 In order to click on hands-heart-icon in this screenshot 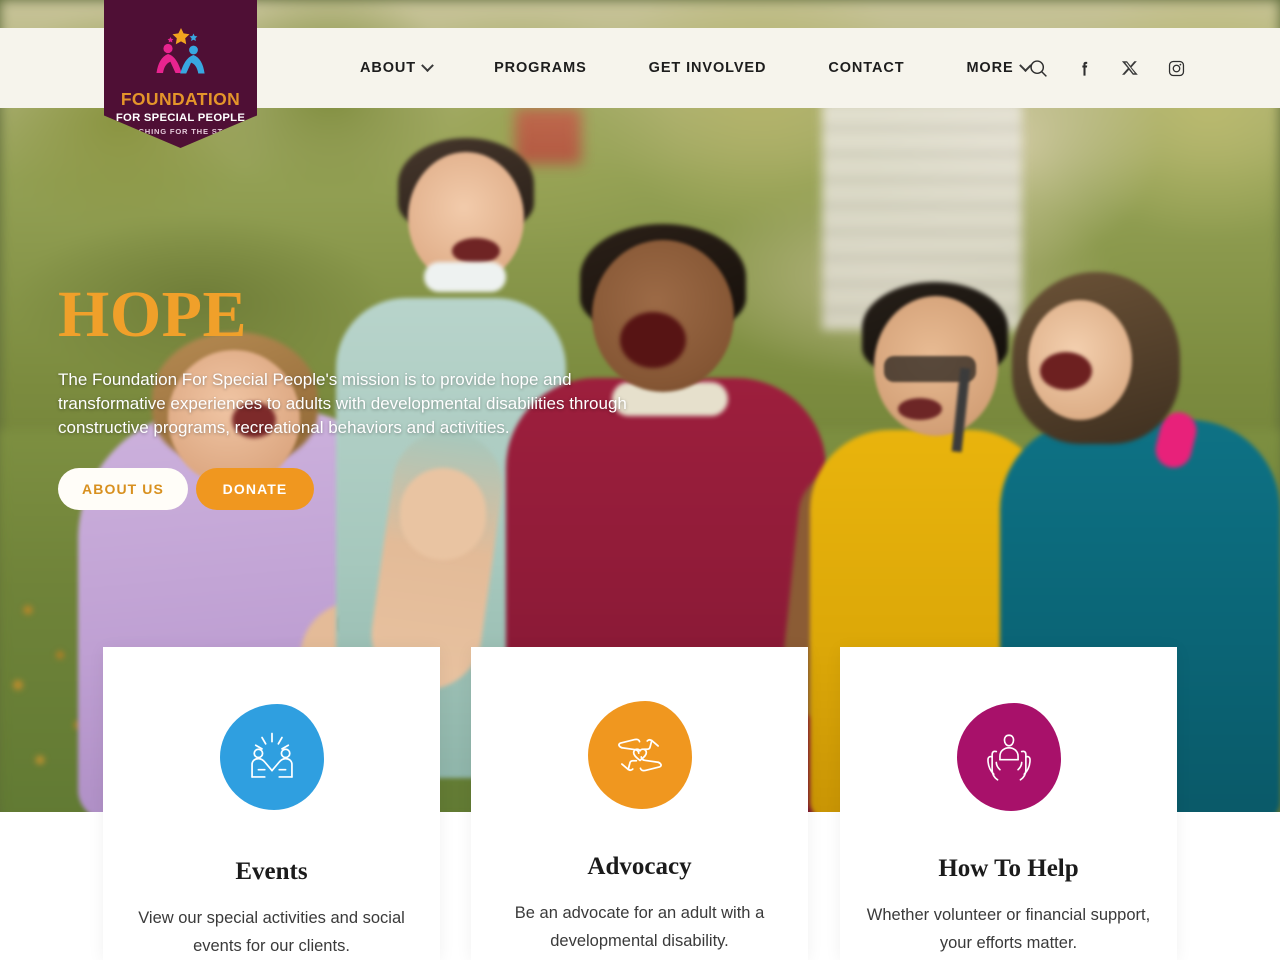, I will do `click(639, 755)`.